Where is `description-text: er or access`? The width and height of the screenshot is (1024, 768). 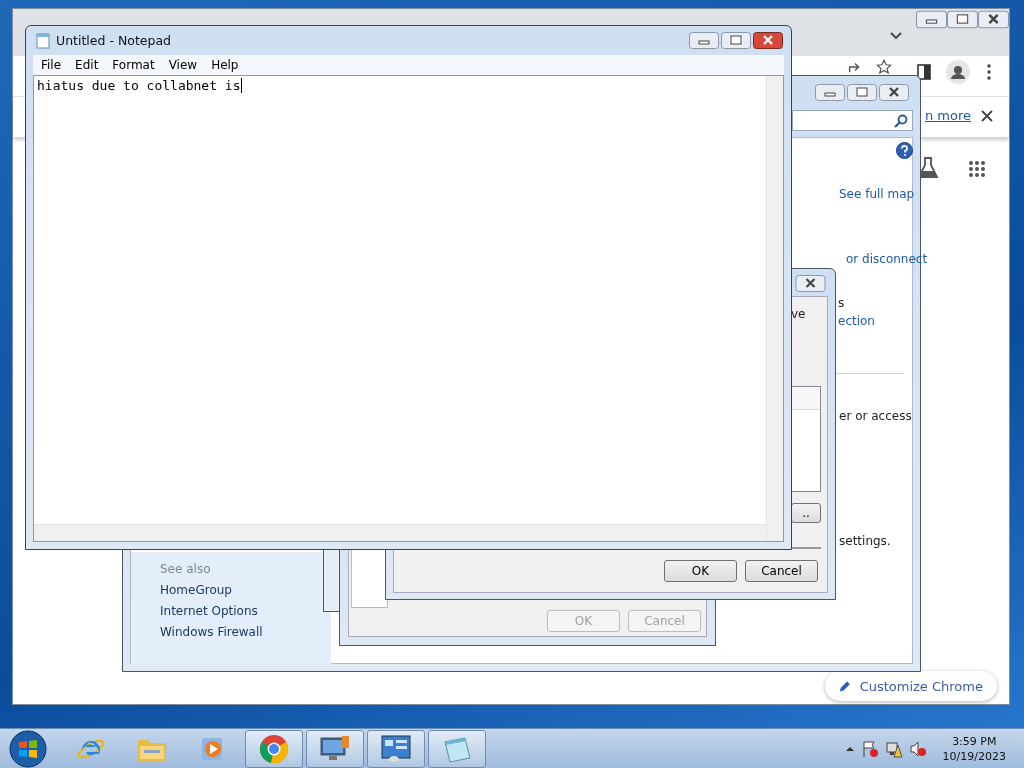 description-text: er or access is located at coordinates (875, 416).